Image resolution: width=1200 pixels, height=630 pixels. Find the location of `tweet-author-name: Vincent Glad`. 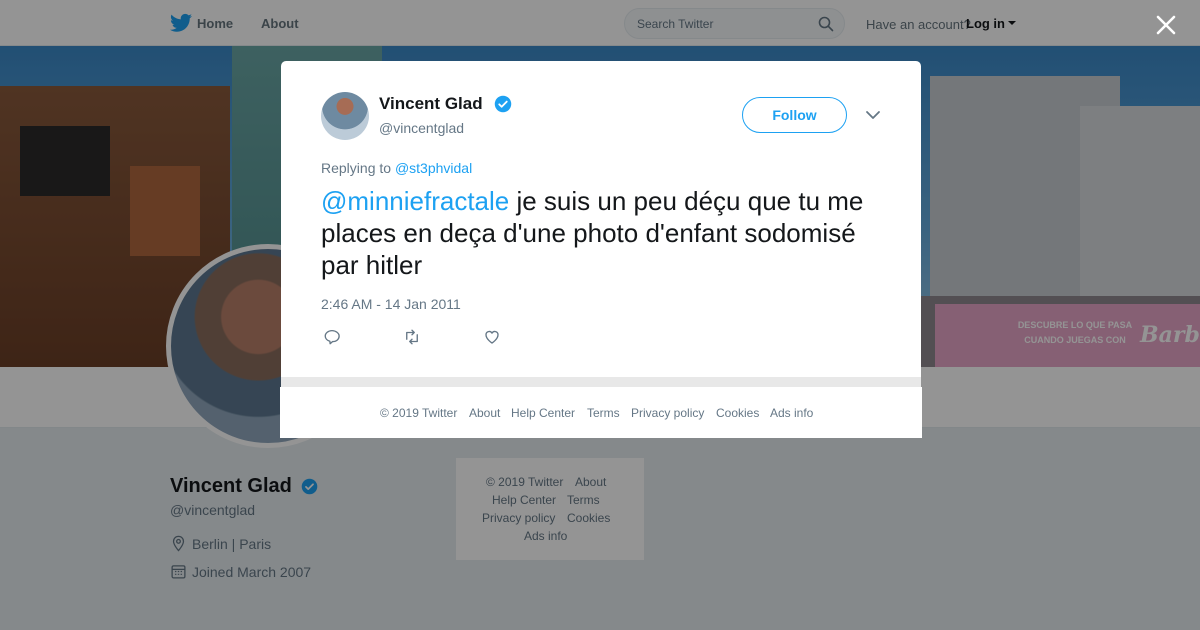

tweet-author-name: Vincent Glad is located at coordinates (431, 104).